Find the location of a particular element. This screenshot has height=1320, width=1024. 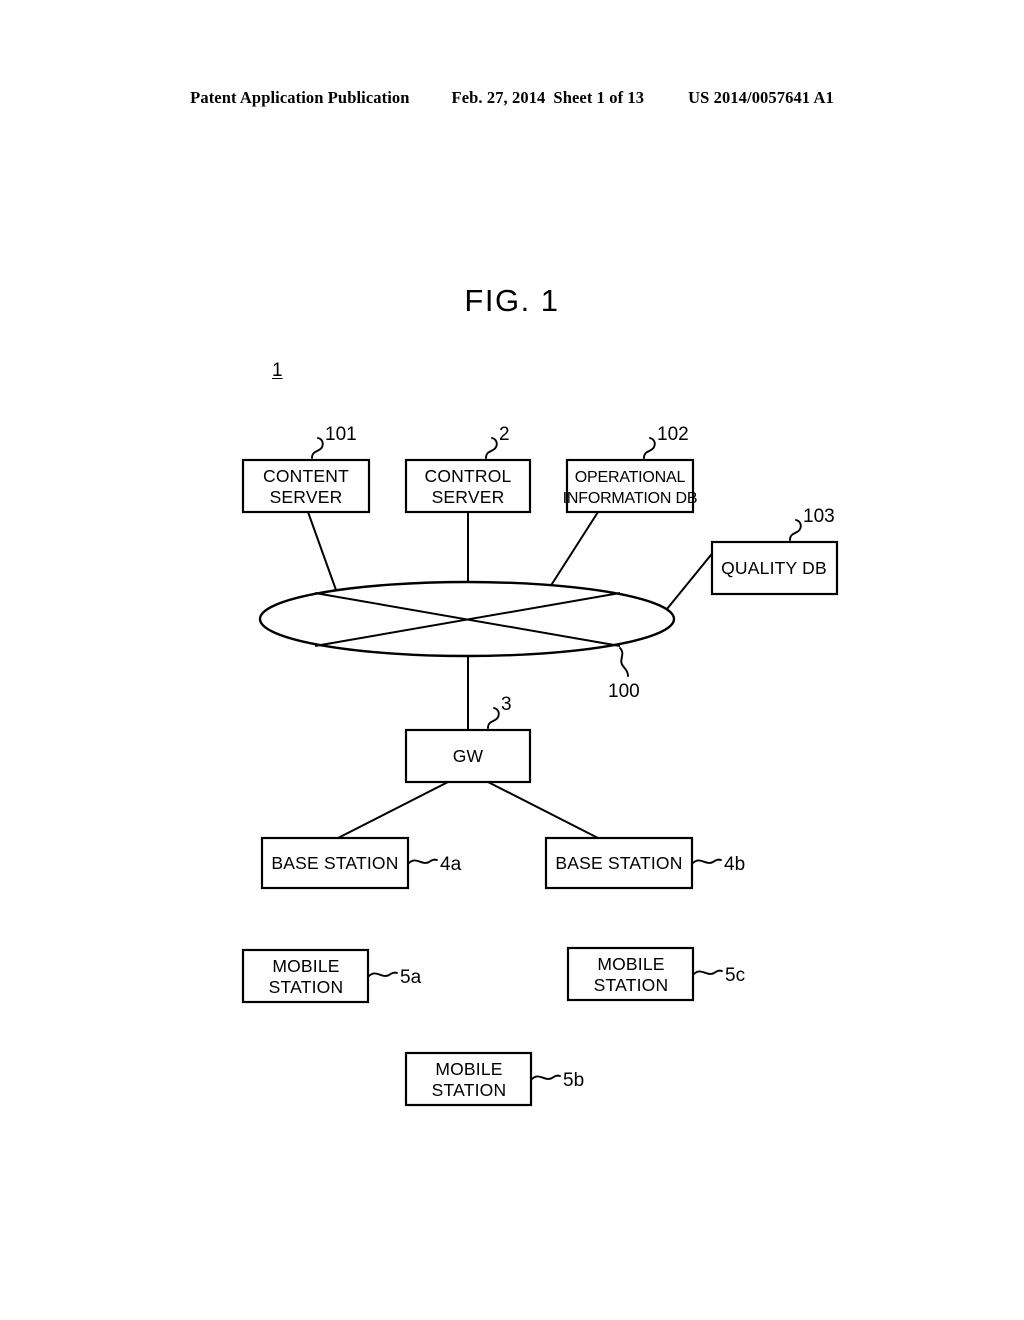

header-sheet-label: Sheet 1 of 13 is located at coordinates (599, 97).